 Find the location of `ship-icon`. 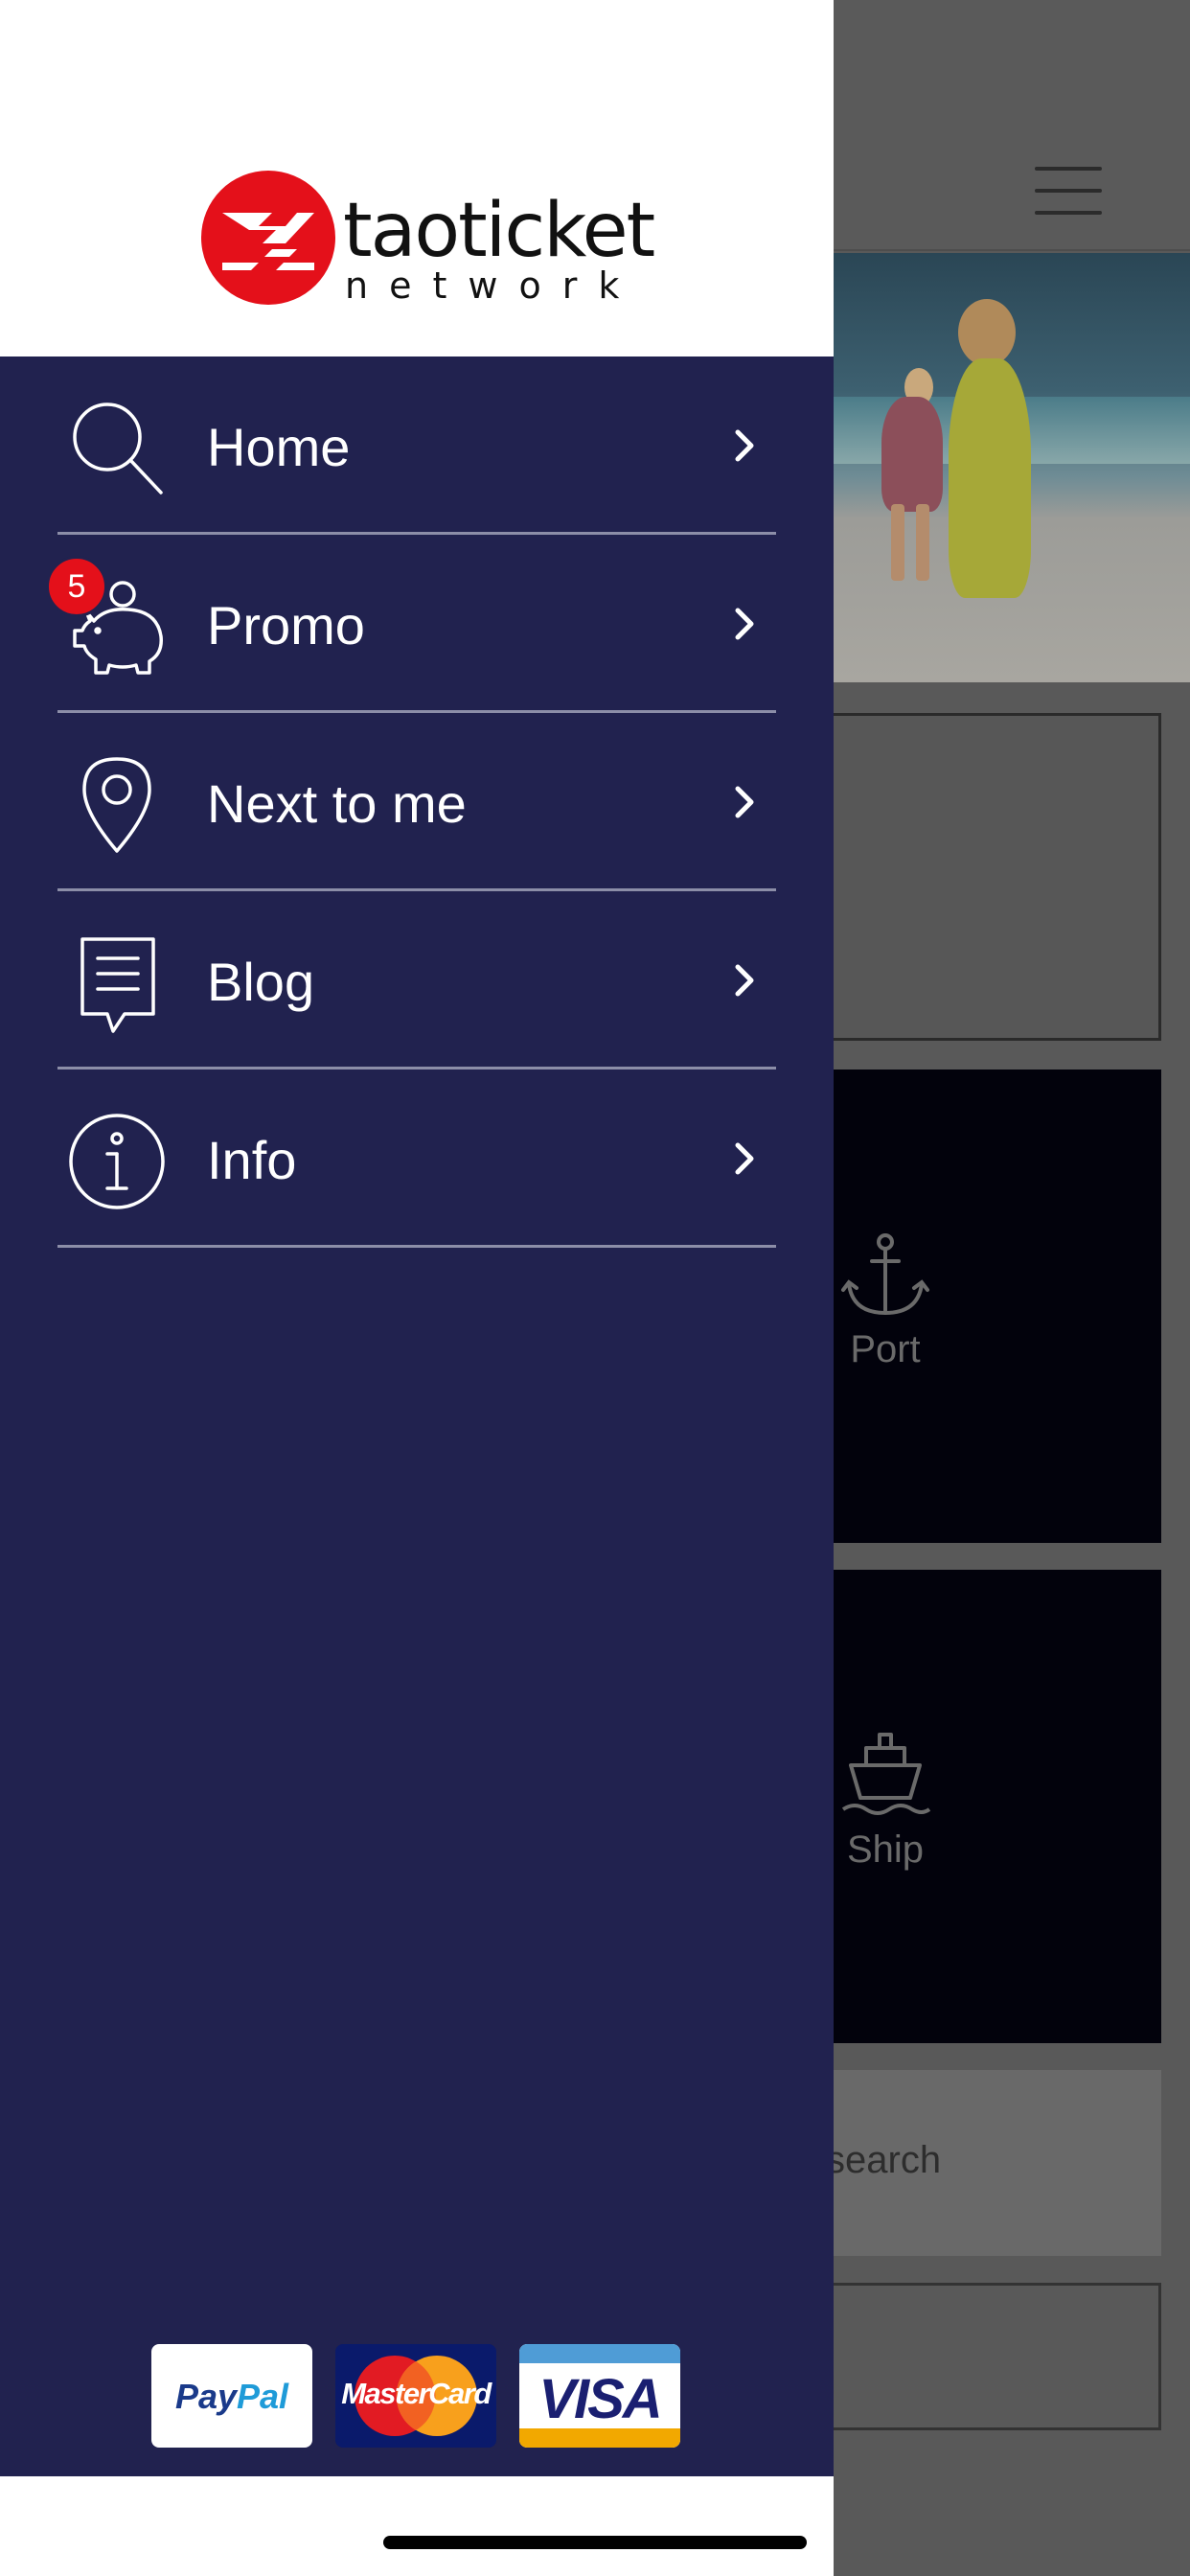

ship-icon is located at coordinates (886, 1774).